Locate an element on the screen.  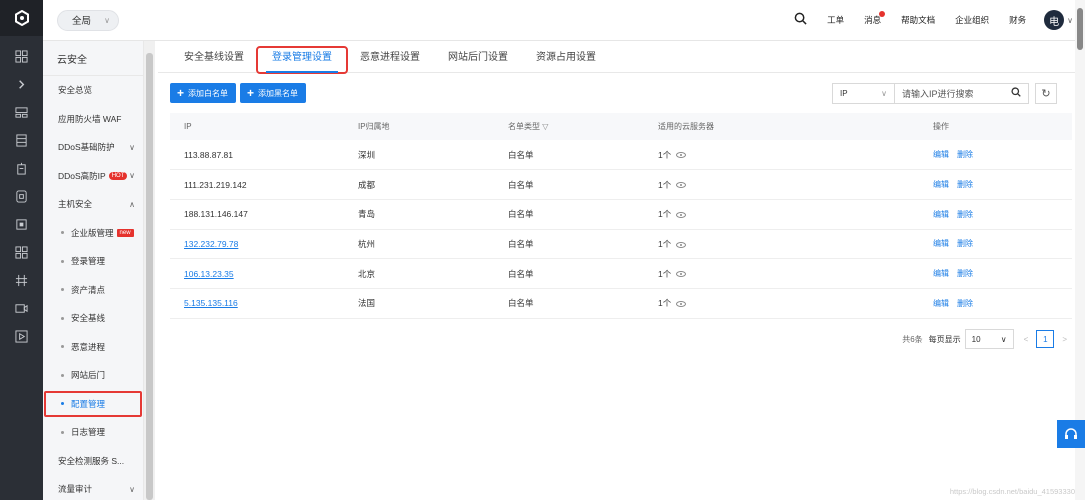
sidebar-subitem-logs: 日志管理 is located at coordinates (93, 432).